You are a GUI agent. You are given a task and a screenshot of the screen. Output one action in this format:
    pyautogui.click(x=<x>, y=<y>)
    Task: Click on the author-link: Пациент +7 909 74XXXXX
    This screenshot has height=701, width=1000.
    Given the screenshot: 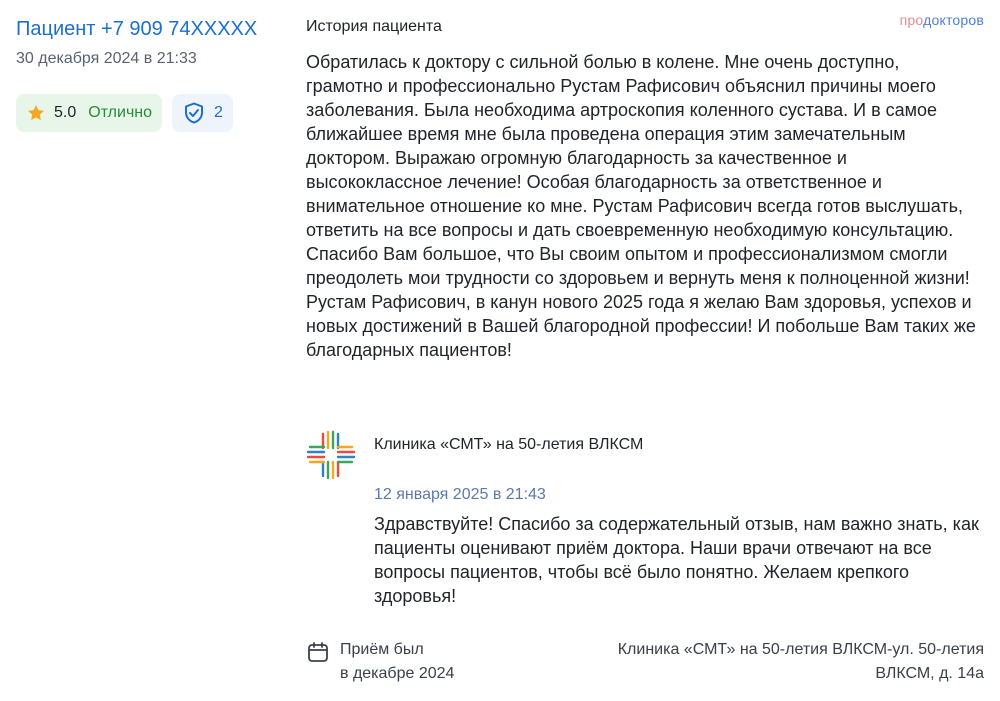 What is the action you would take?
    pyautogui.click(x=151, y=29)
    